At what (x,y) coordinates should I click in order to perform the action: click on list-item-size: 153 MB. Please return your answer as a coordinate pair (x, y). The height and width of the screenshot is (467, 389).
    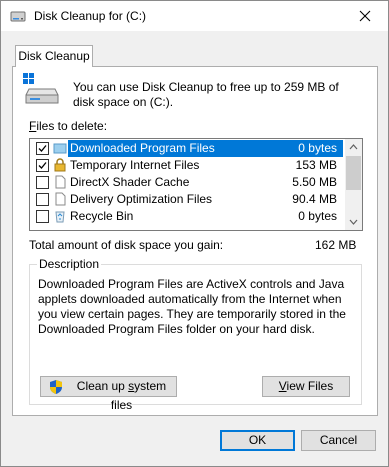
    Looking at the image, I should click on (316, 165).